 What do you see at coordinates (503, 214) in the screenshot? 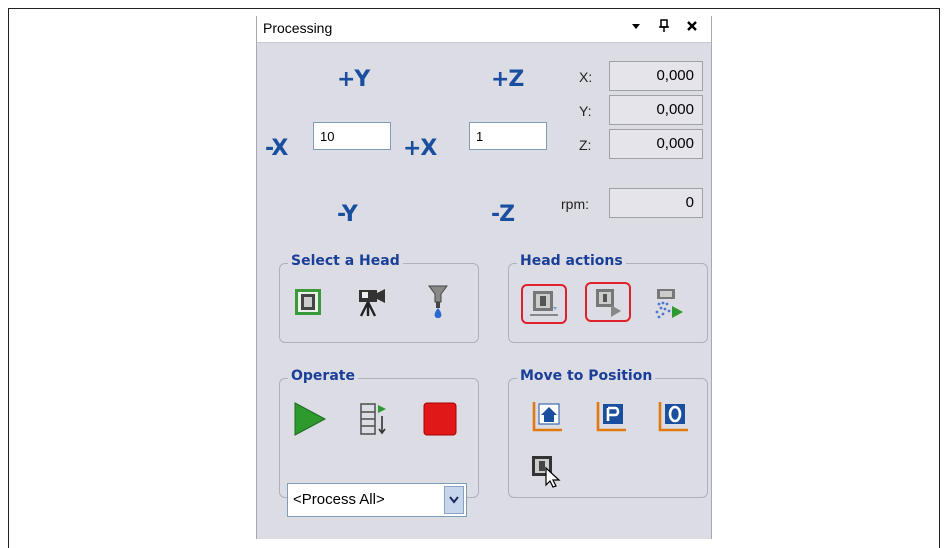
I see `jog-minus-z-button: -Z` at bounding box center [503, 214].